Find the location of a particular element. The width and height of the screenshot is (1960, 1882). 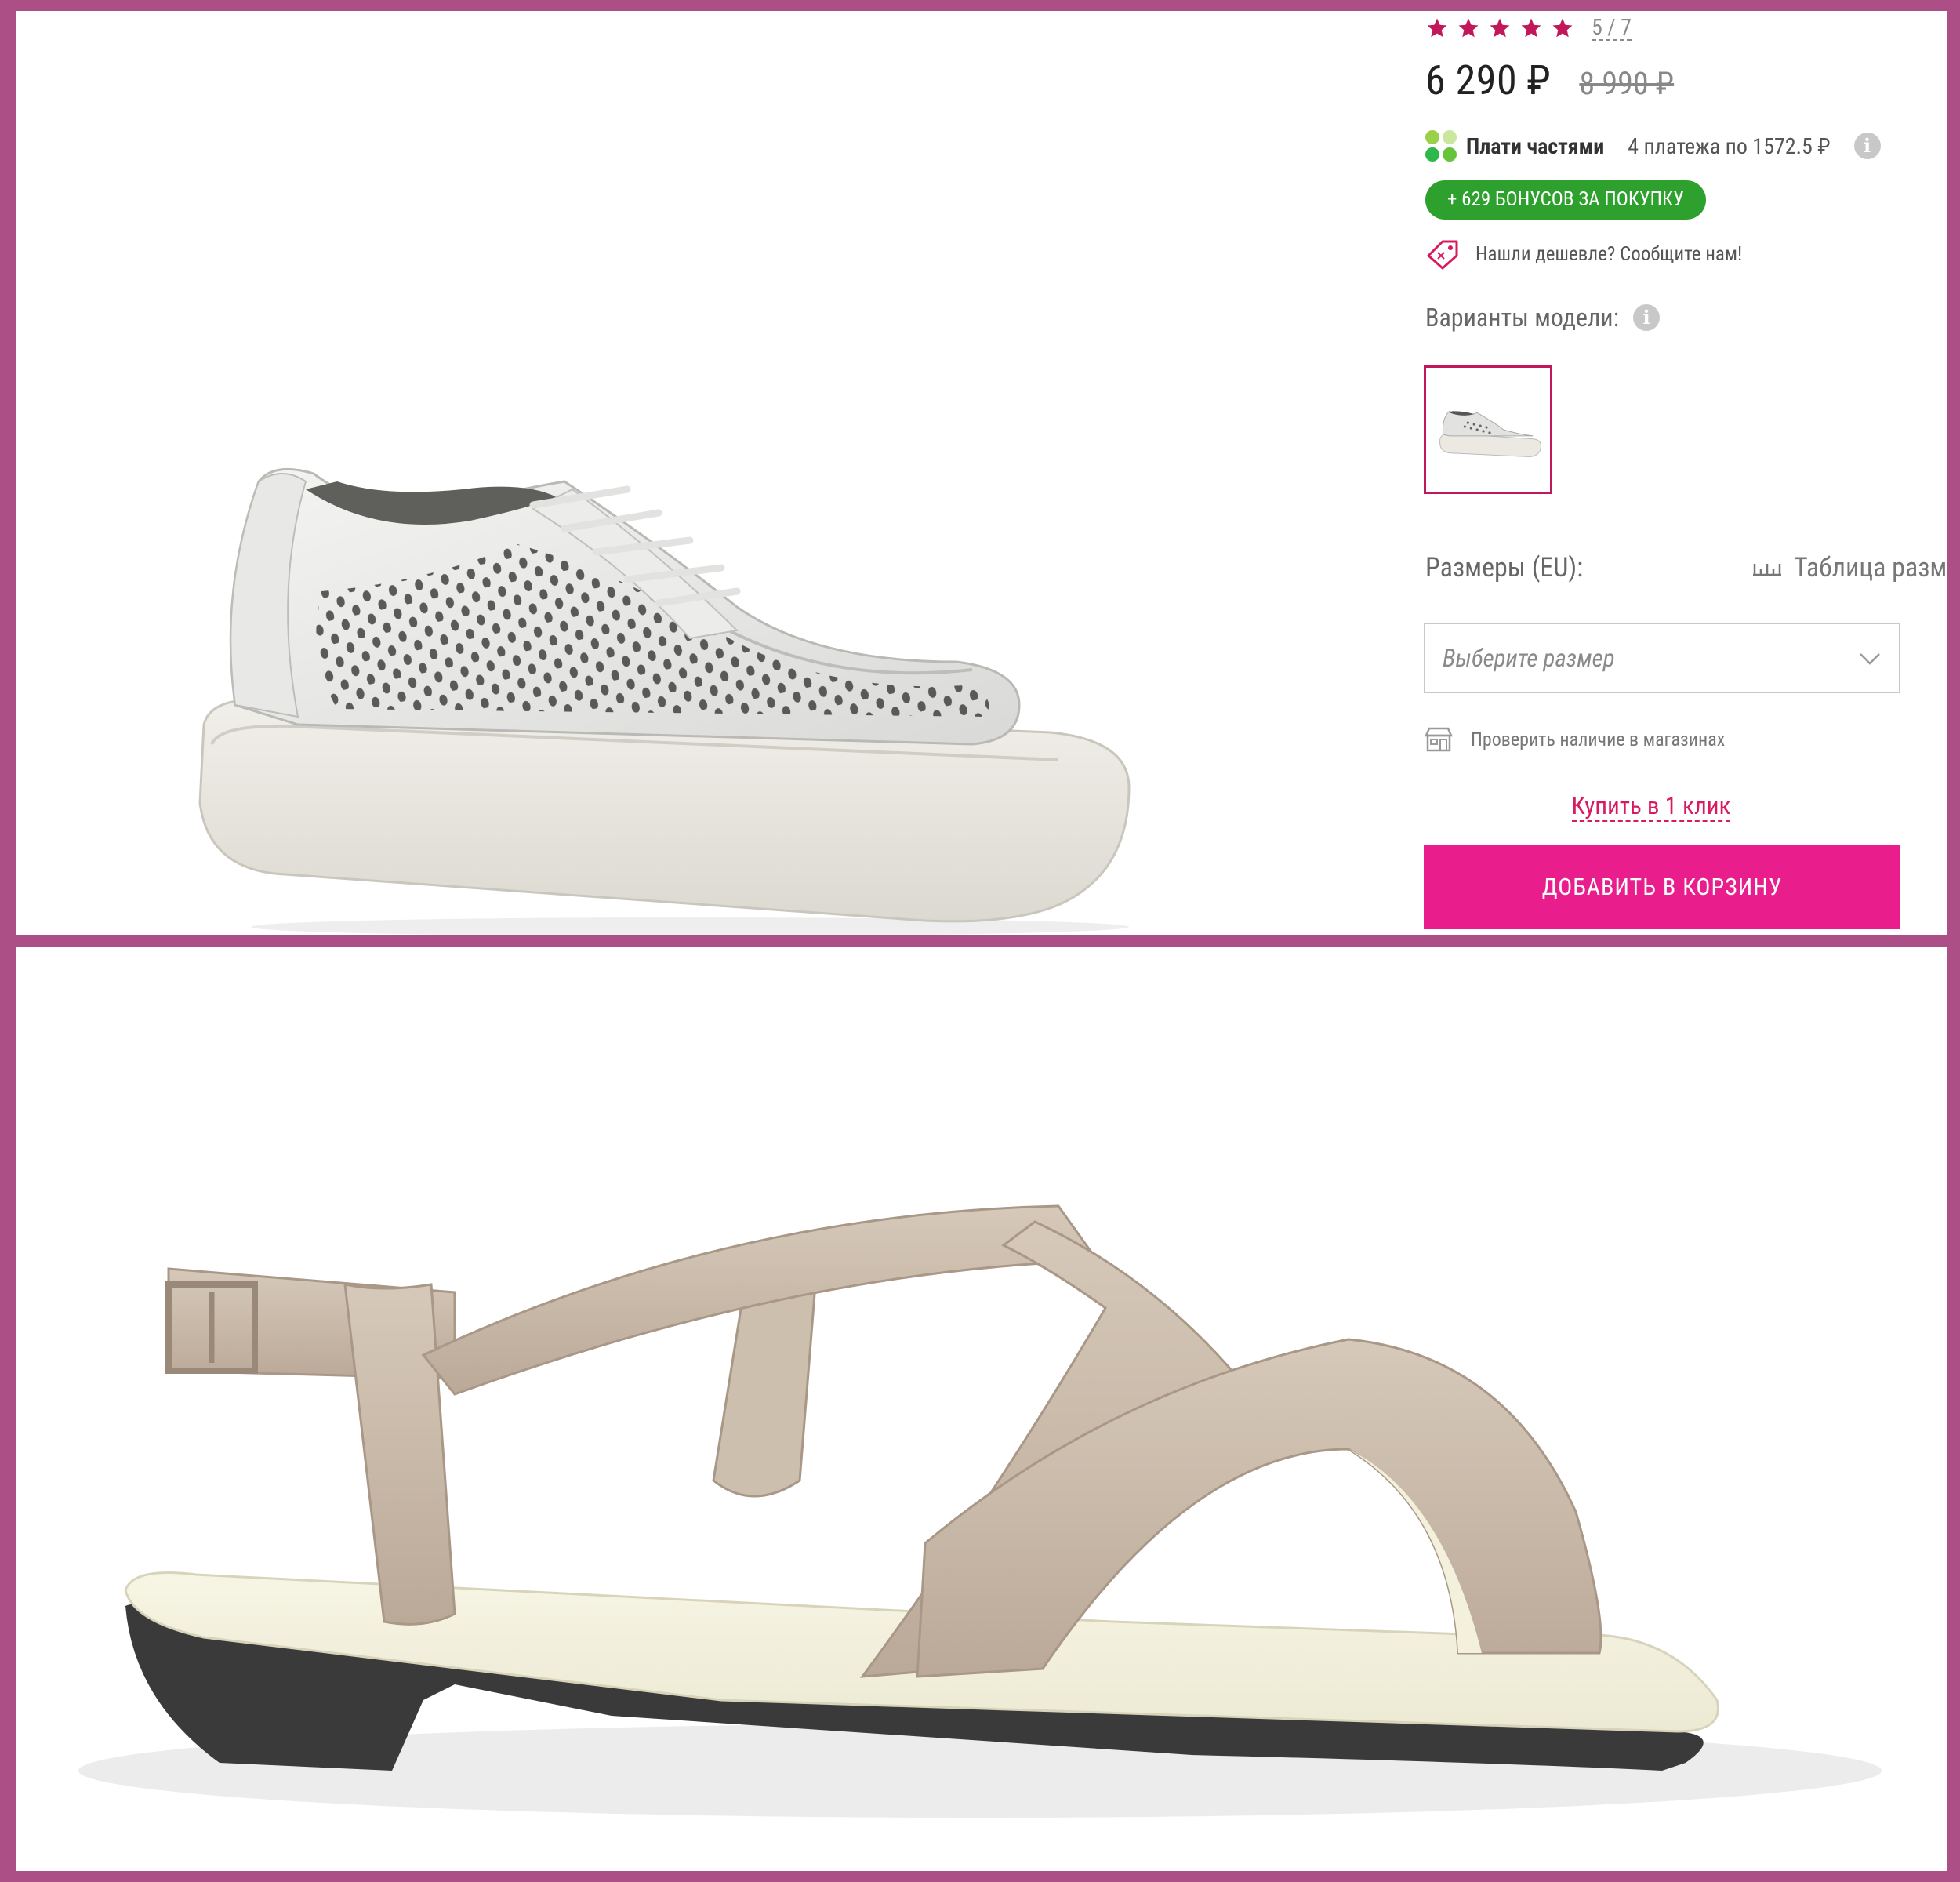

variants-label-text: Варианты модели: is located at coordinates (1522, 317).